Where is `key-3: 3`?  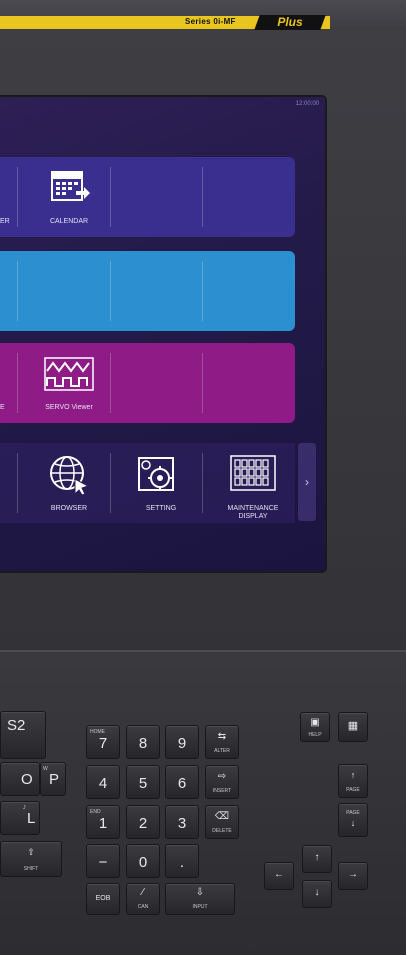
key-3: 3 is located at coordinates (182, 822).